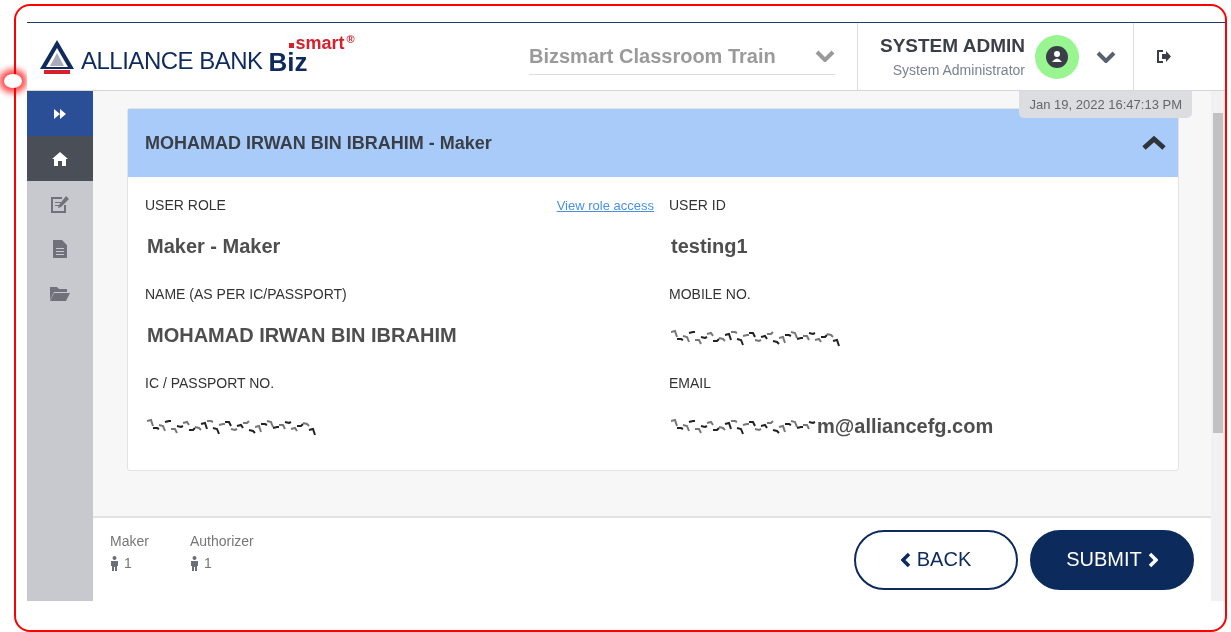  Describe the element at coordinates (185, 205) in the screenshot. I see `field-label: USER ROLE` at that location.